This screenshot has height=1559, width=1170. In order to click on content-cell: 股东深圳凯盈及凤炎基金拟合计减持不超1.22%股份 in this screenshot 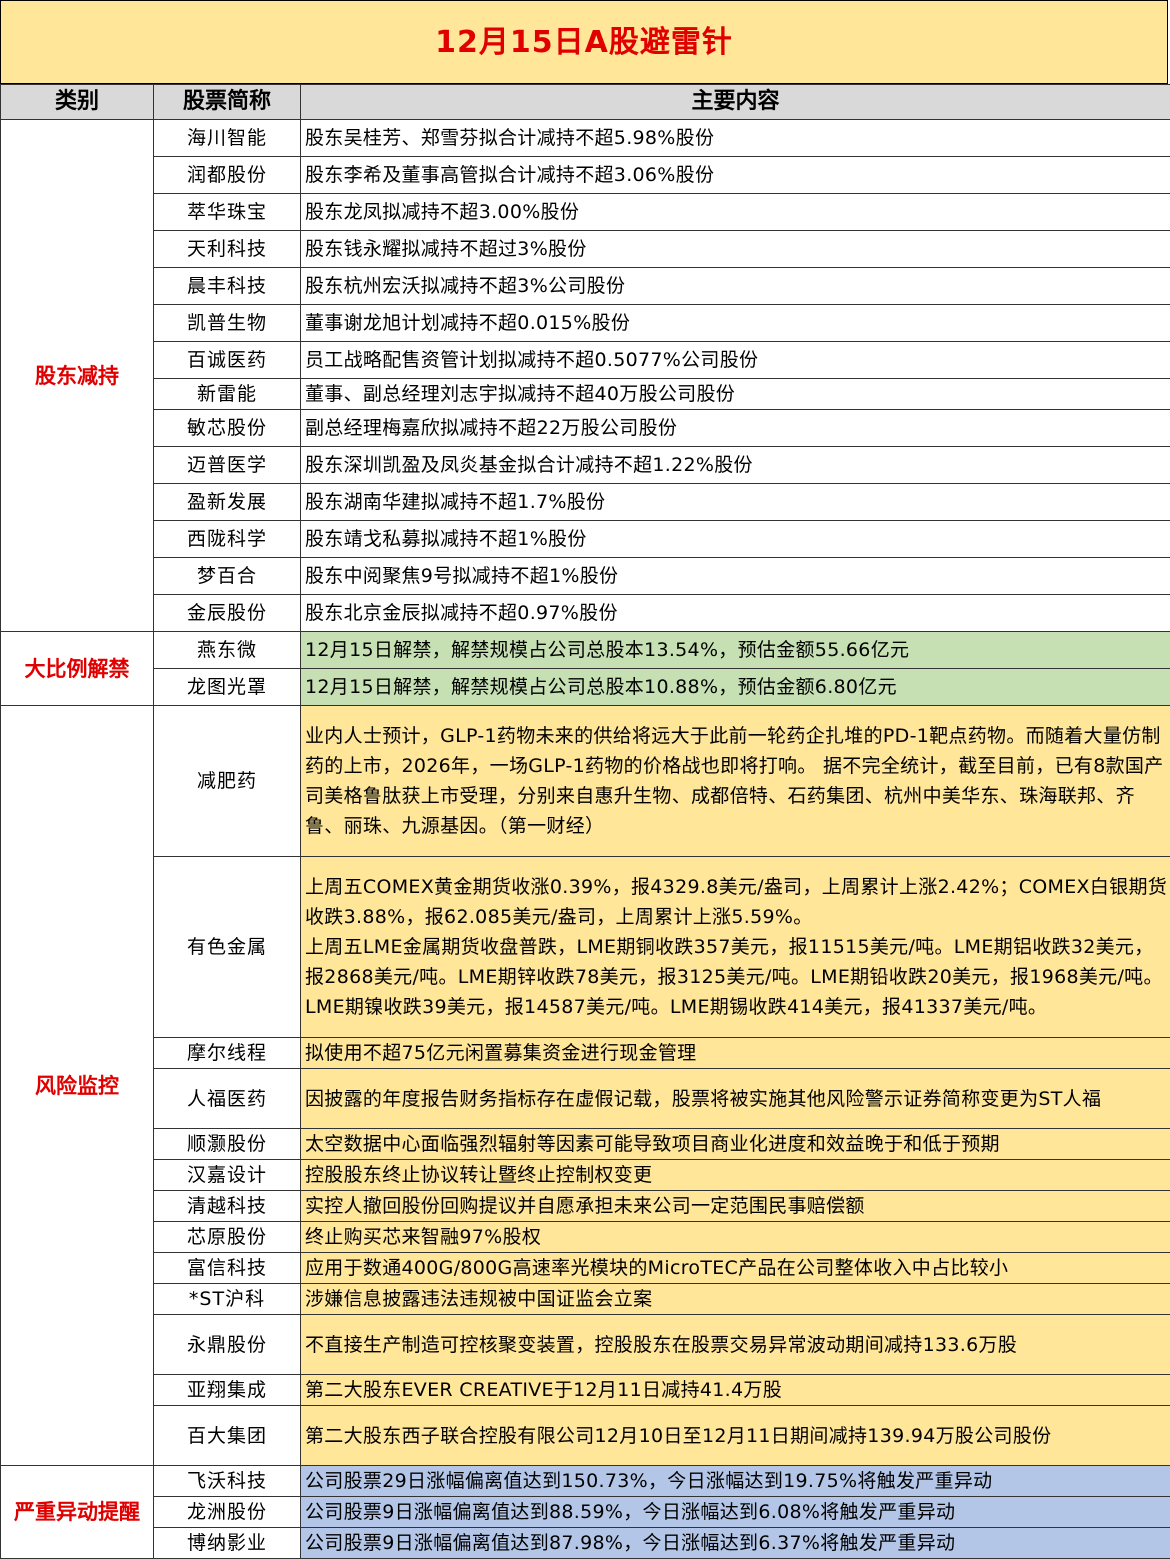, I will do `click(735, 465)`.